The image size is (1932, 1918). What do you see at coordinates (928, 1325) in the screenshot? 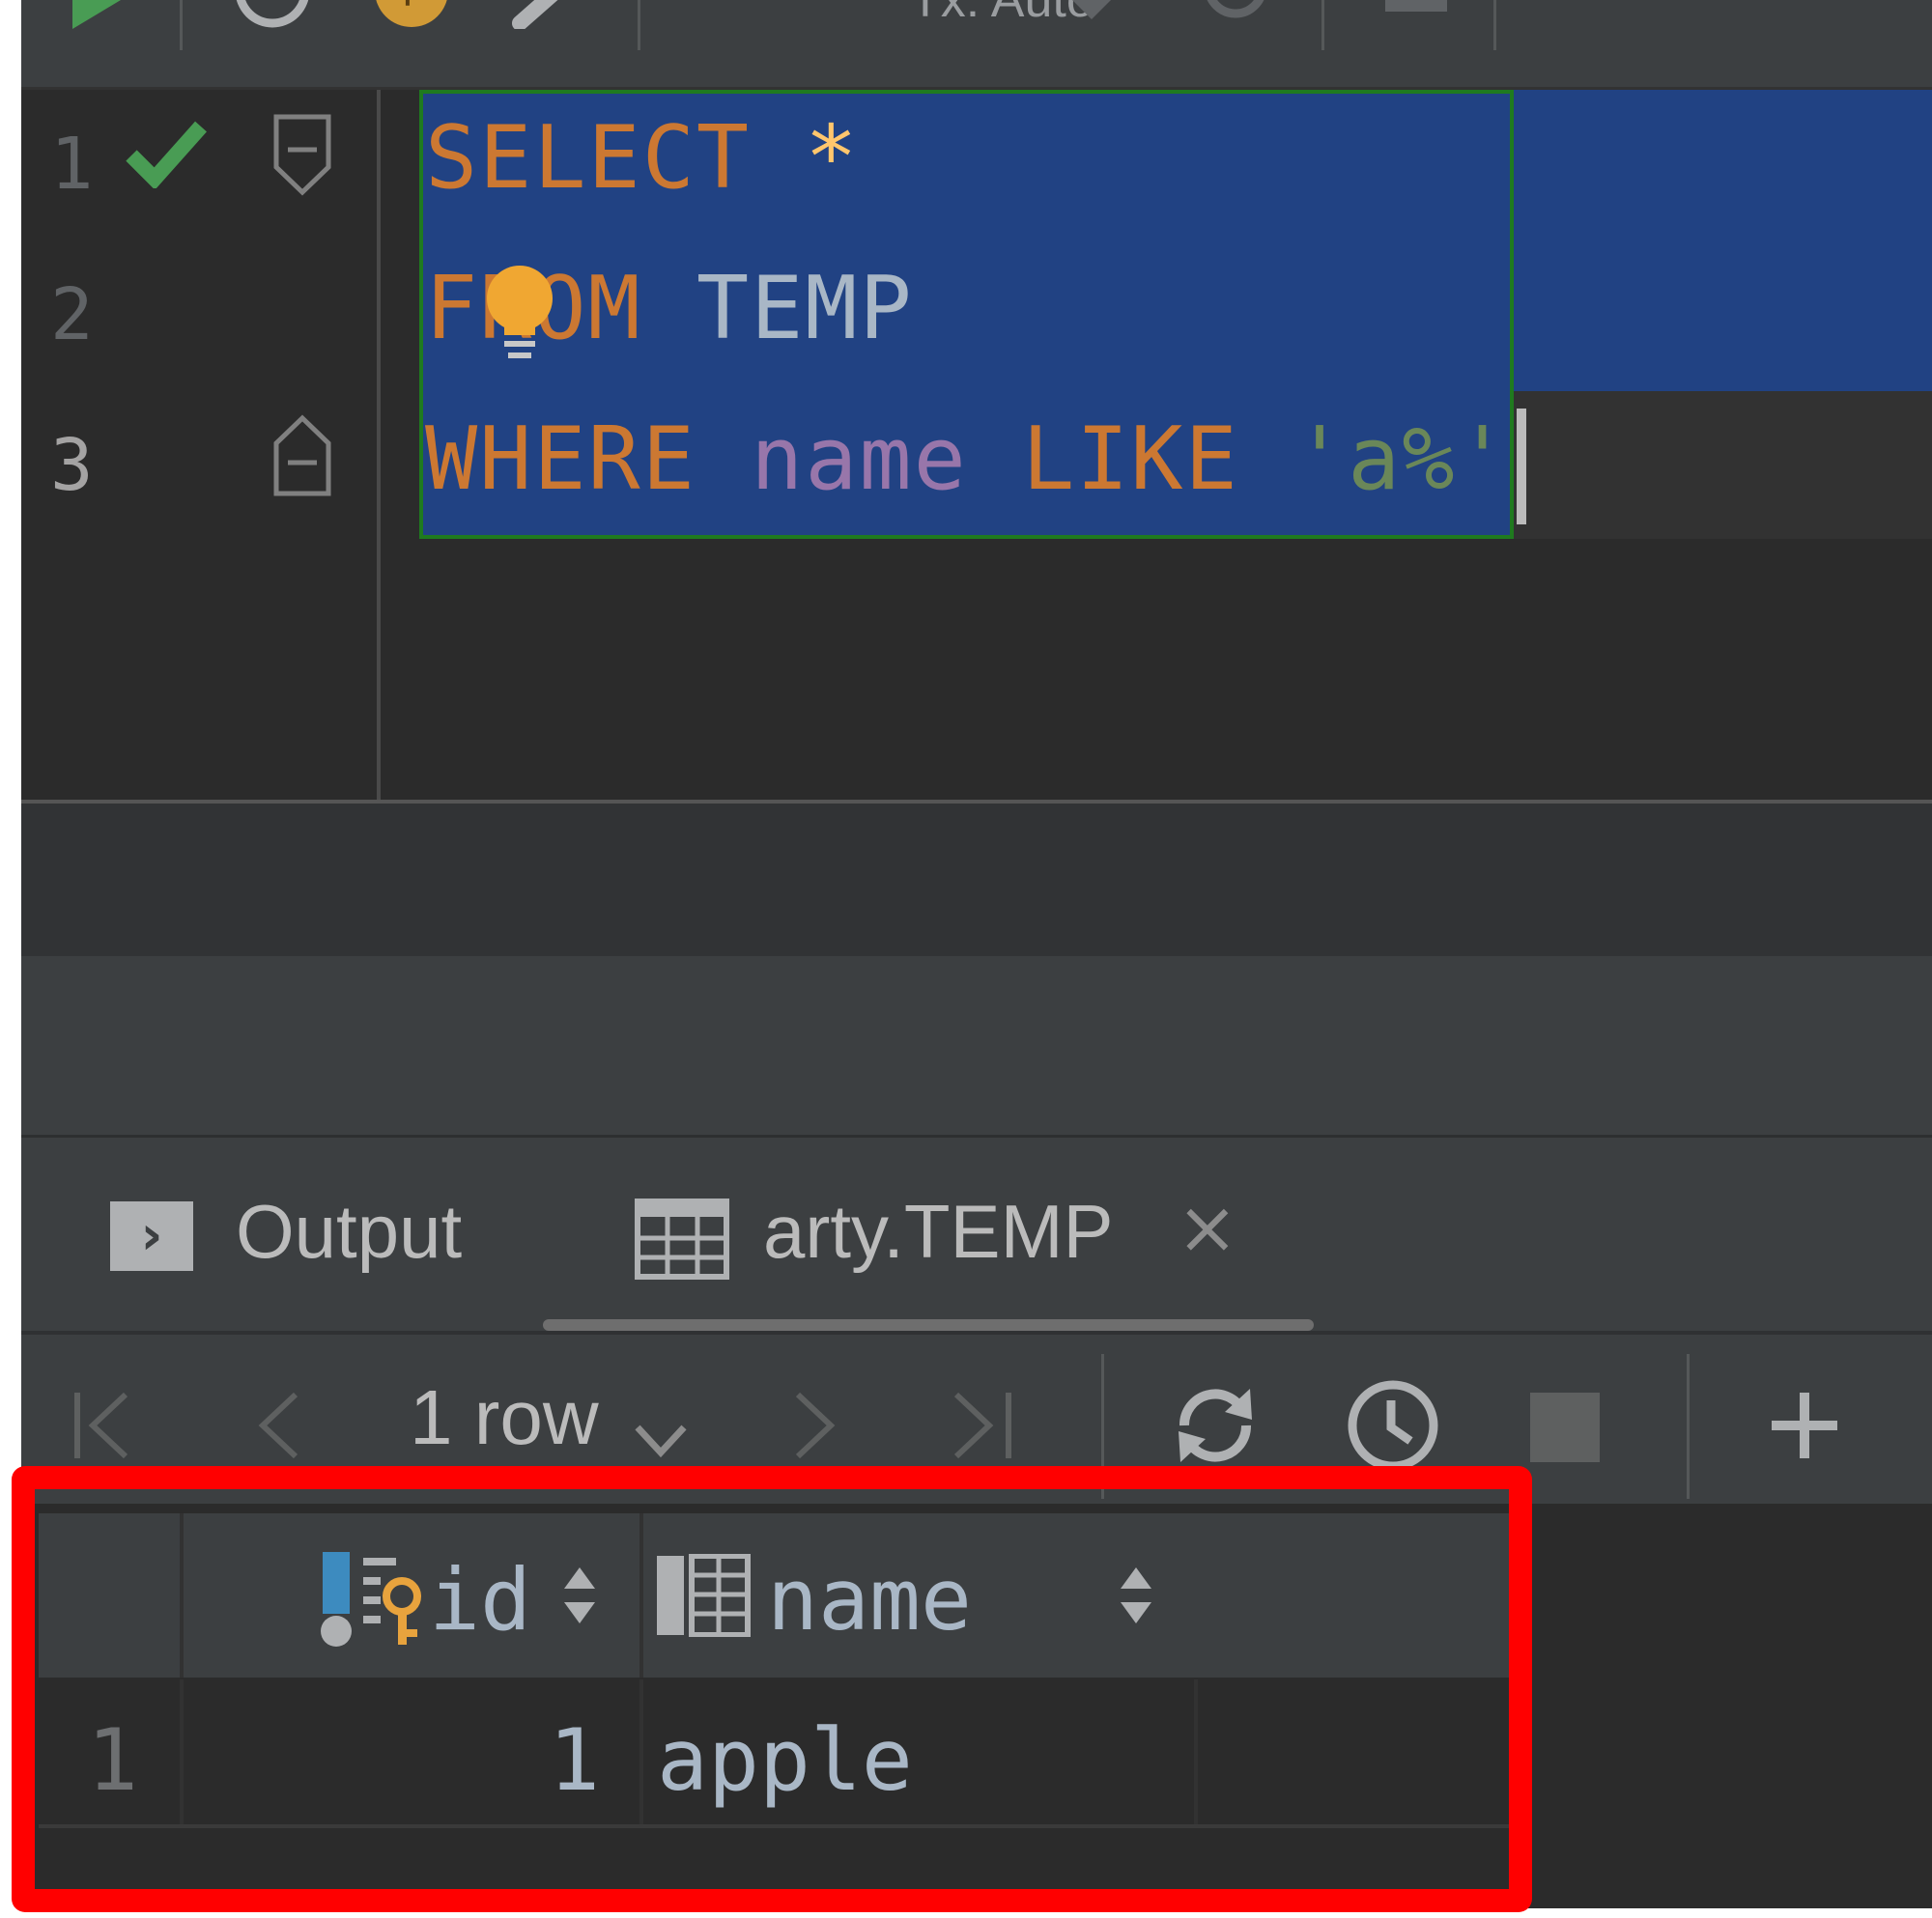
I see `active-tab-indicator` at bounding box center [928, 1325].